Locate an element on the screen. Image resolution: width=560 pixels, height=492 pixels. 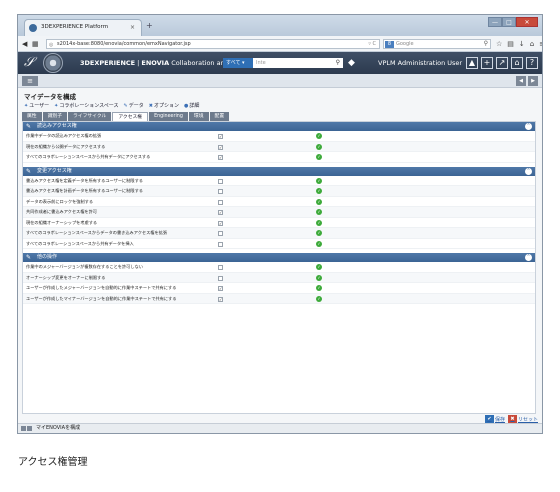
setting-row: ユーザーが作成したマイナーバージョンを自動的に作業中ステートで共有にする ✓ ✓ is located at coordinates (279, 298).